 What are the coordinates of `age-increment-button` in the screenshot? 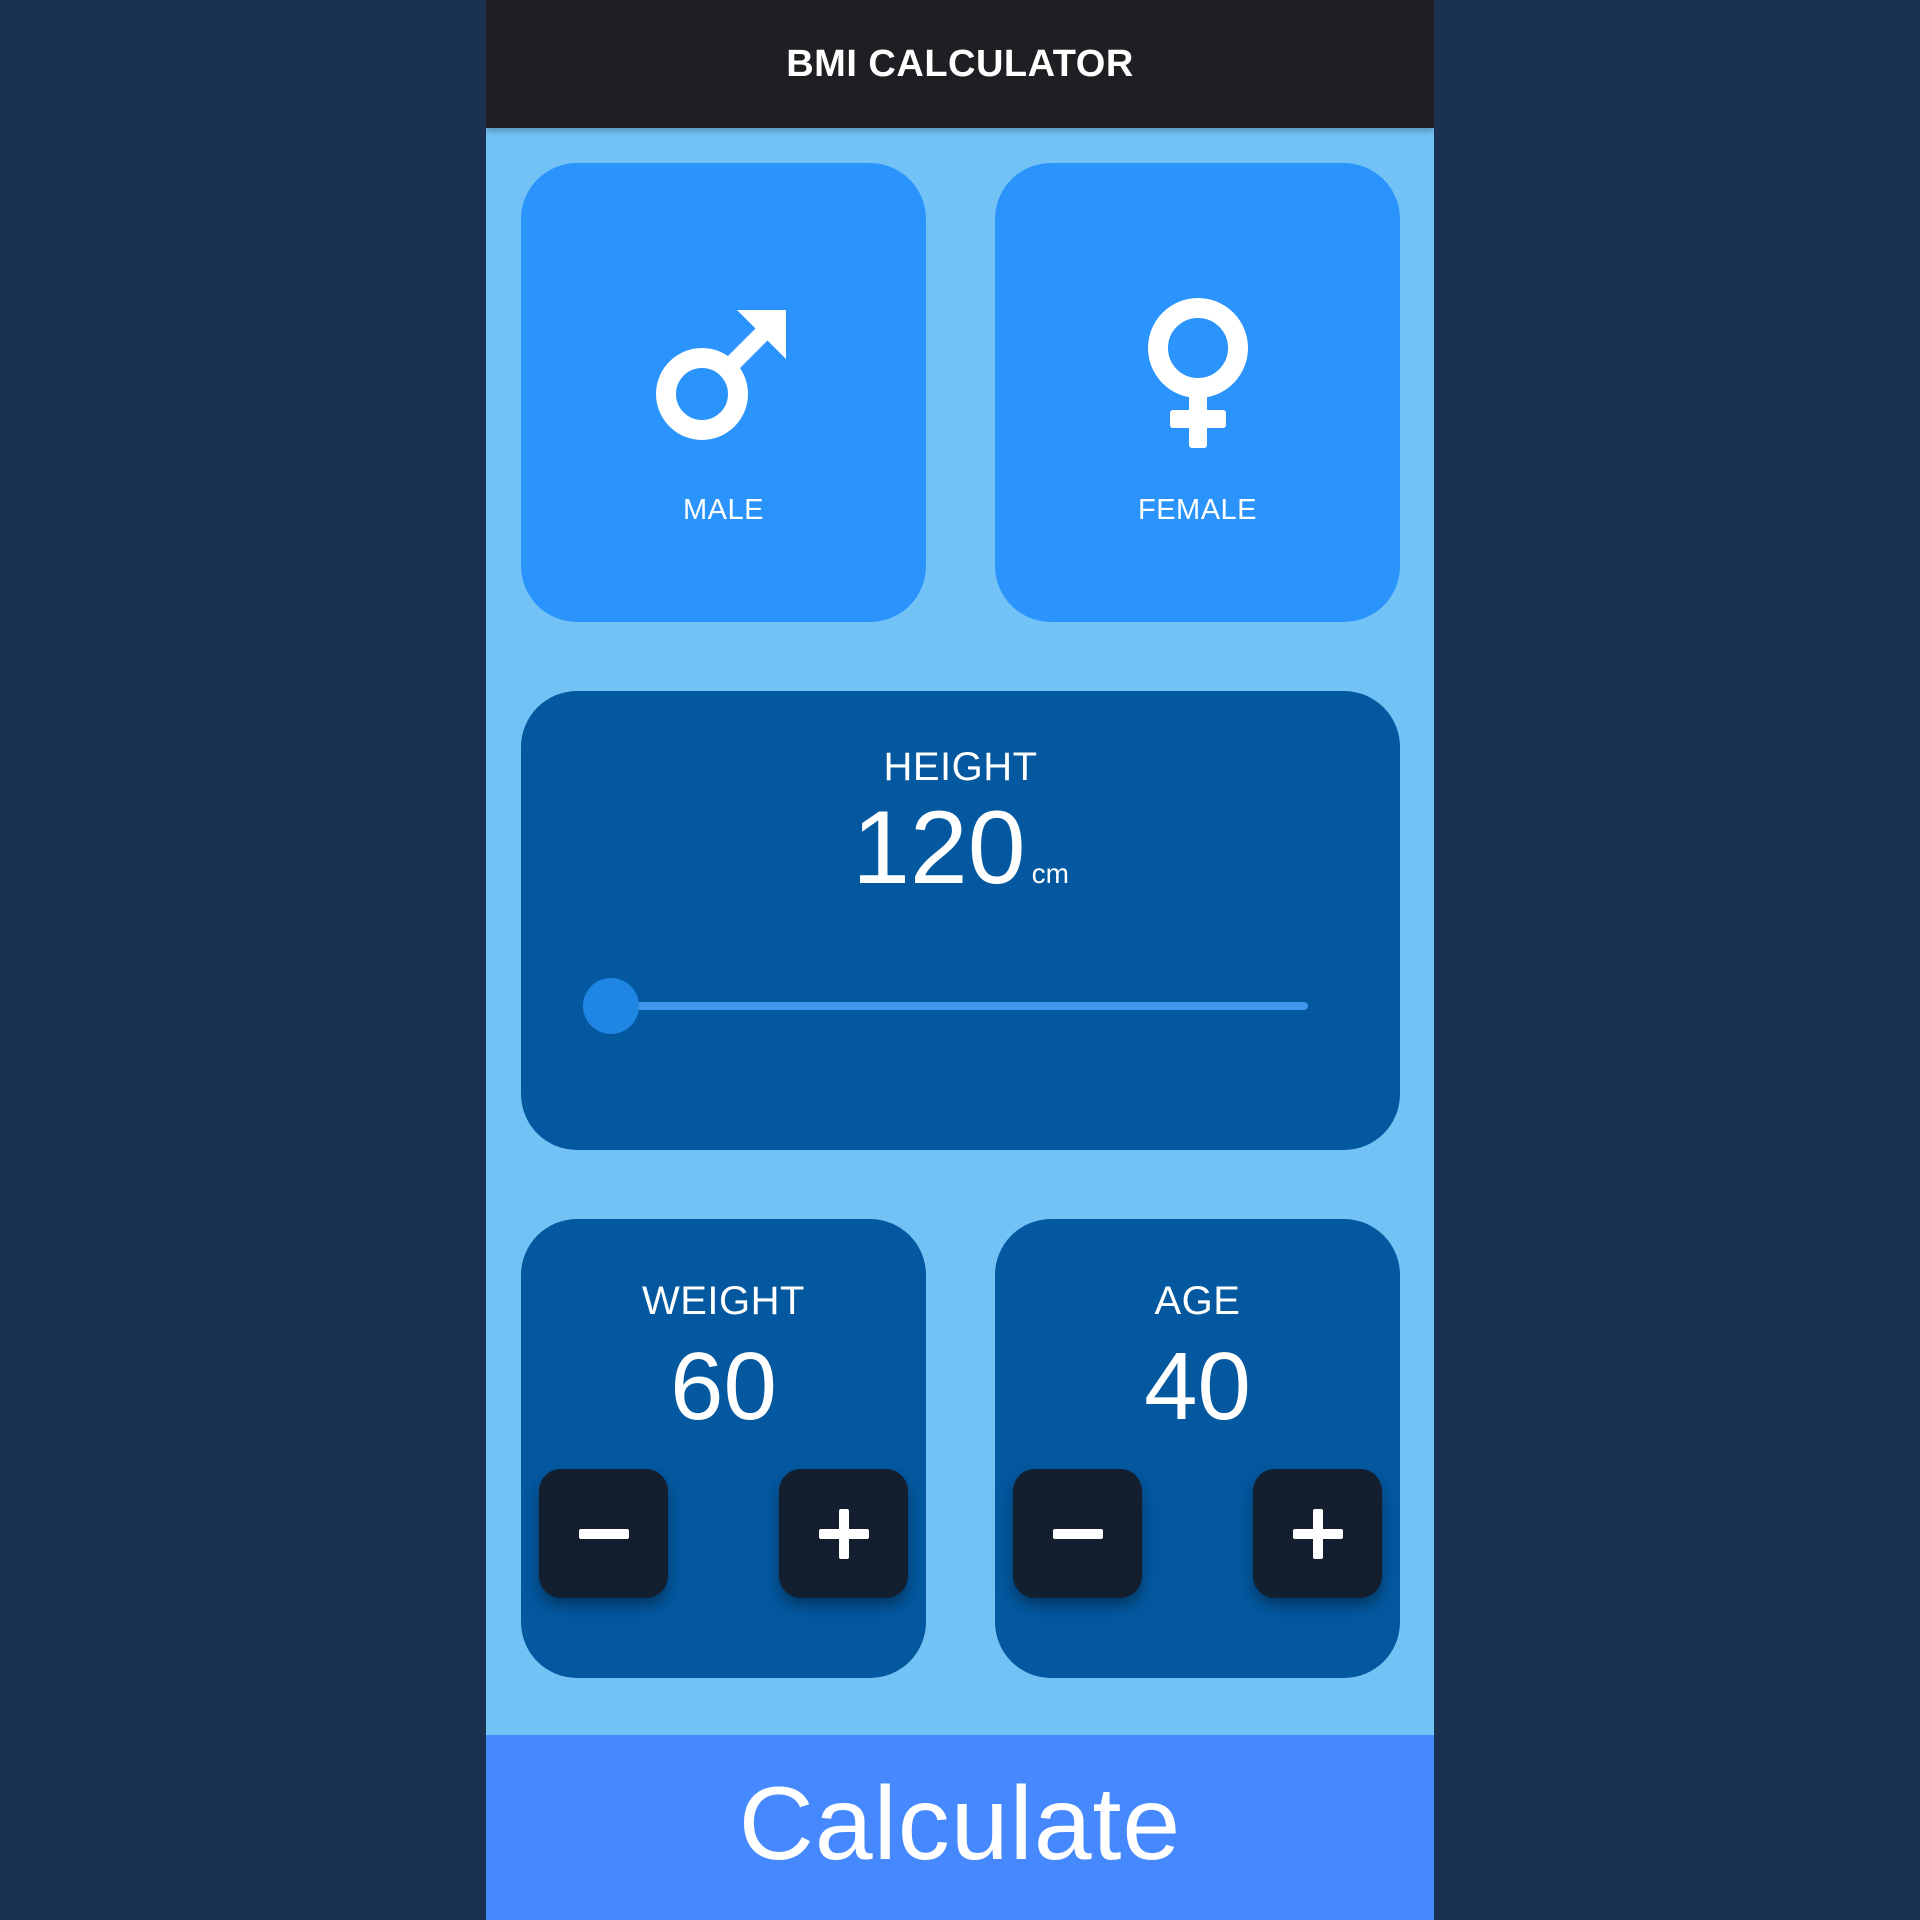 It's located at (1317, 1533).